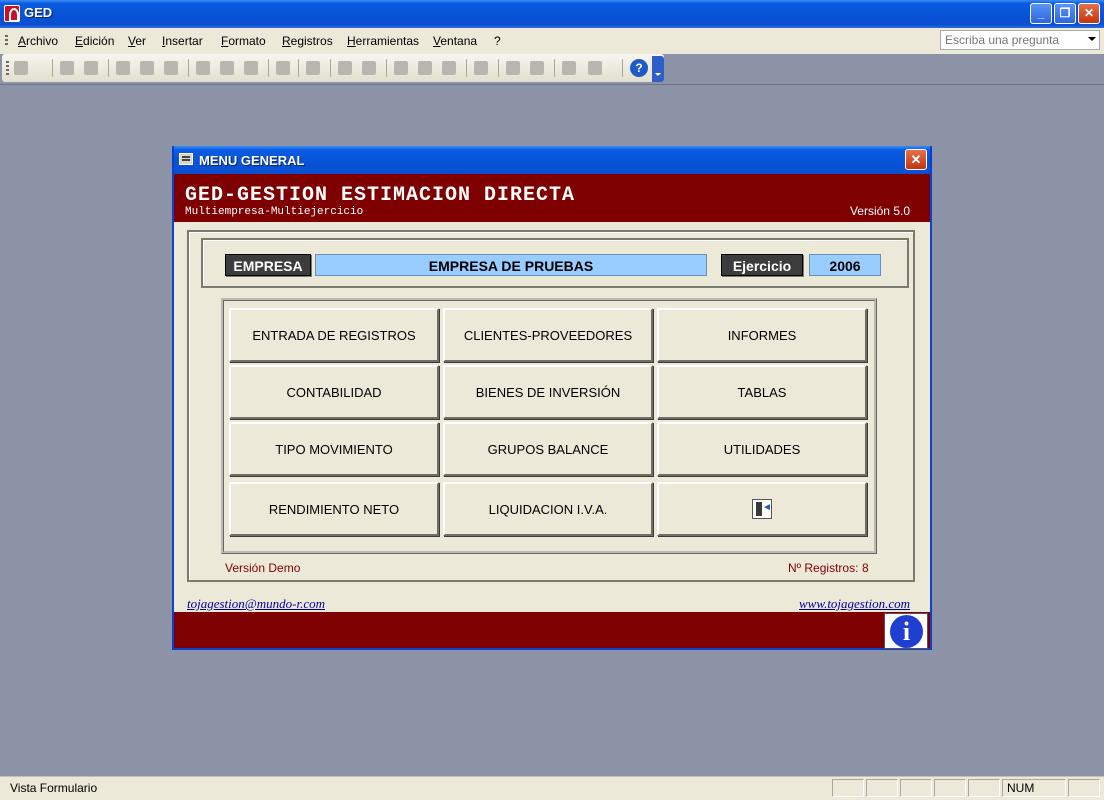 The width and height of the screenshot is (1104, 800). Describe the element at coordinates (334, 509) in the screenshot. I see `rendimiento-neto-button: RENDIMIENTO NETO` at that location.